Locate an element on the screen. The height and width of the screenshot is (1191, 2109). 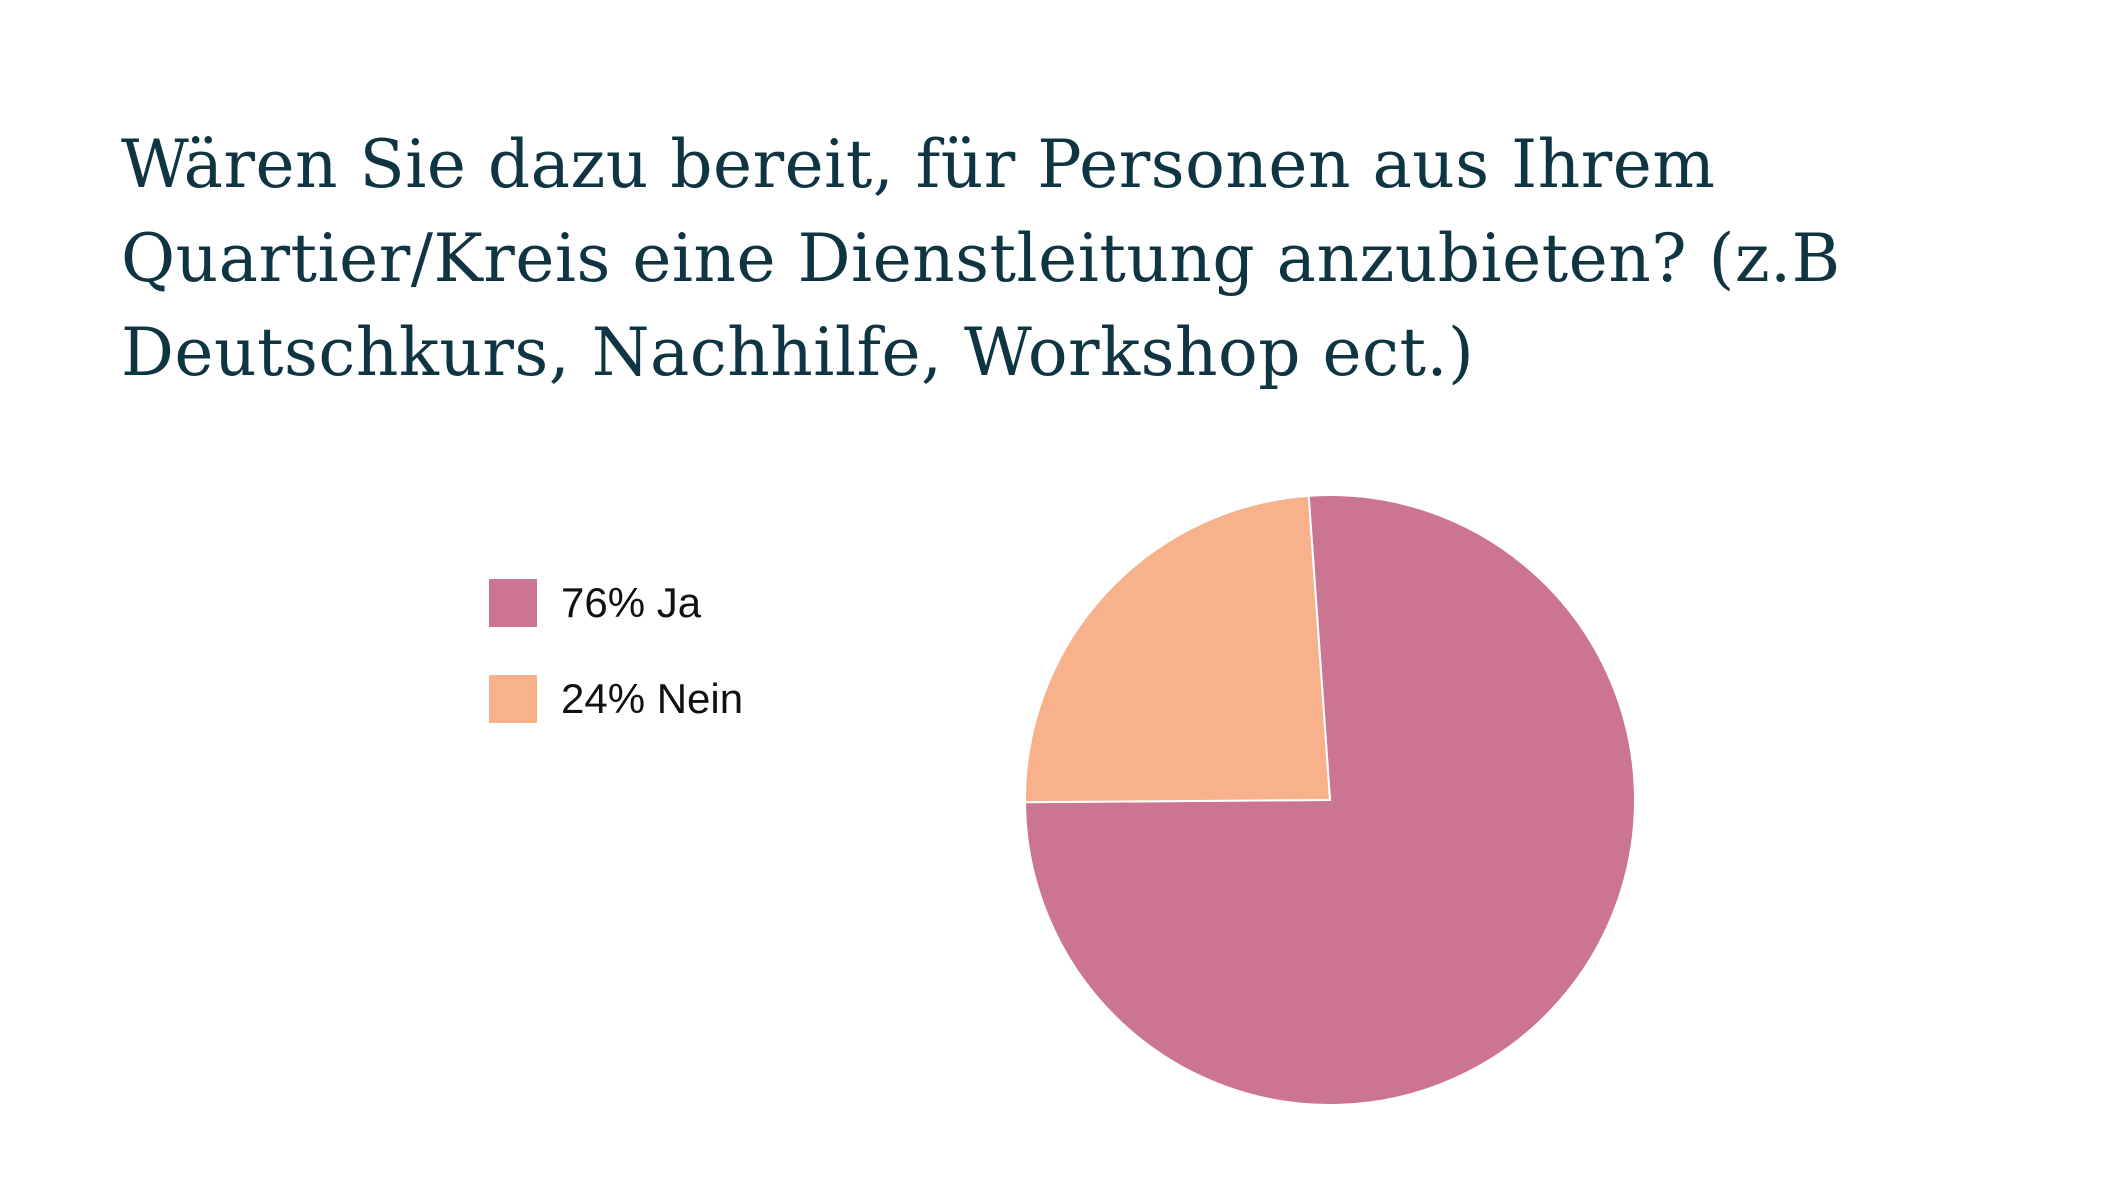
pie-chart-svg is located at coordinates (1329, 800).